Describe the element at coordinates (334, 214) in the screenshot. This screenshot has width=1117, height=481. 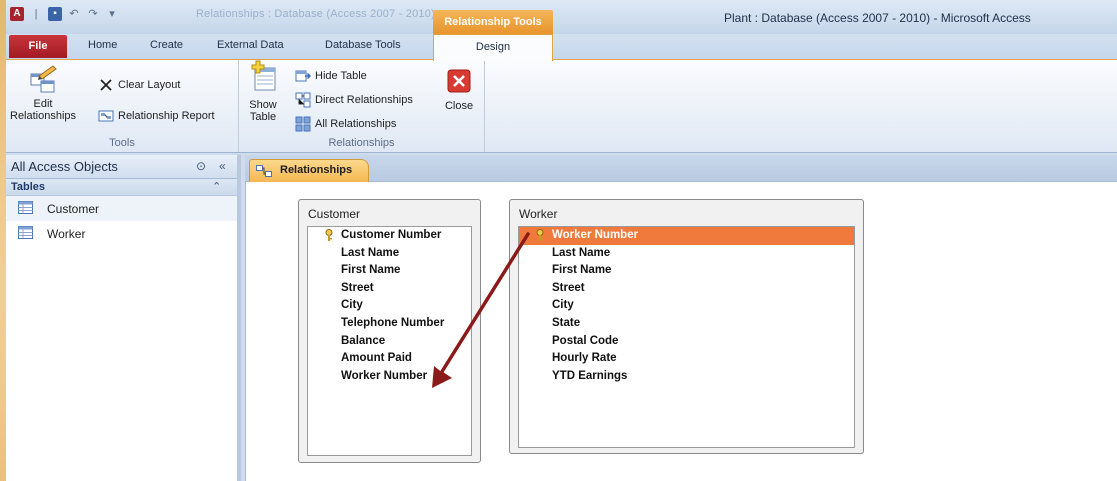
I see `customer-table-title: Customer` at that location.